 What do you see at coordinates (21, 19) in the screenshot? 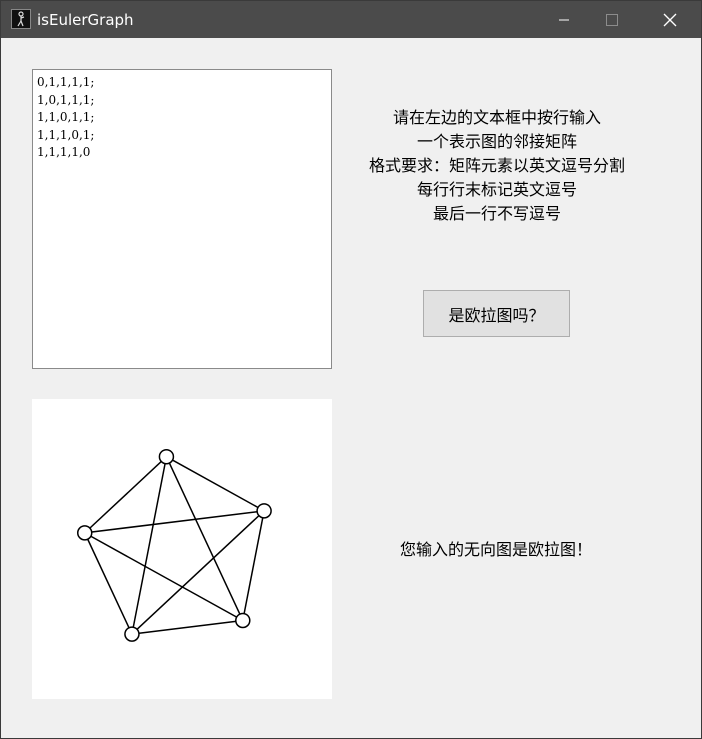
I see `app-icon` at bounding box center [21, 19].